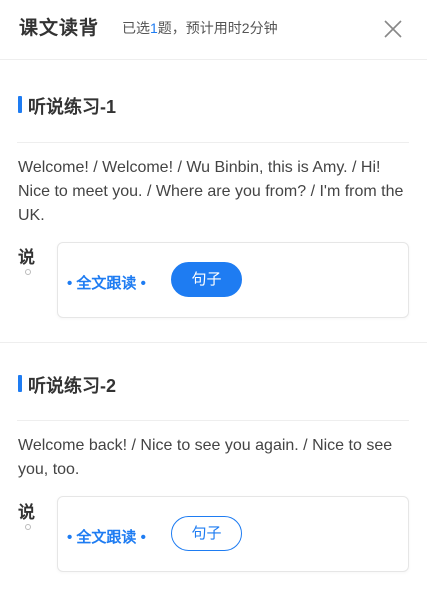 This screenshot has width=427, height=600. What do you see at coordinates (393, 29) in the screenshot?
I see `close-icon` at bounding box center [393, 29].